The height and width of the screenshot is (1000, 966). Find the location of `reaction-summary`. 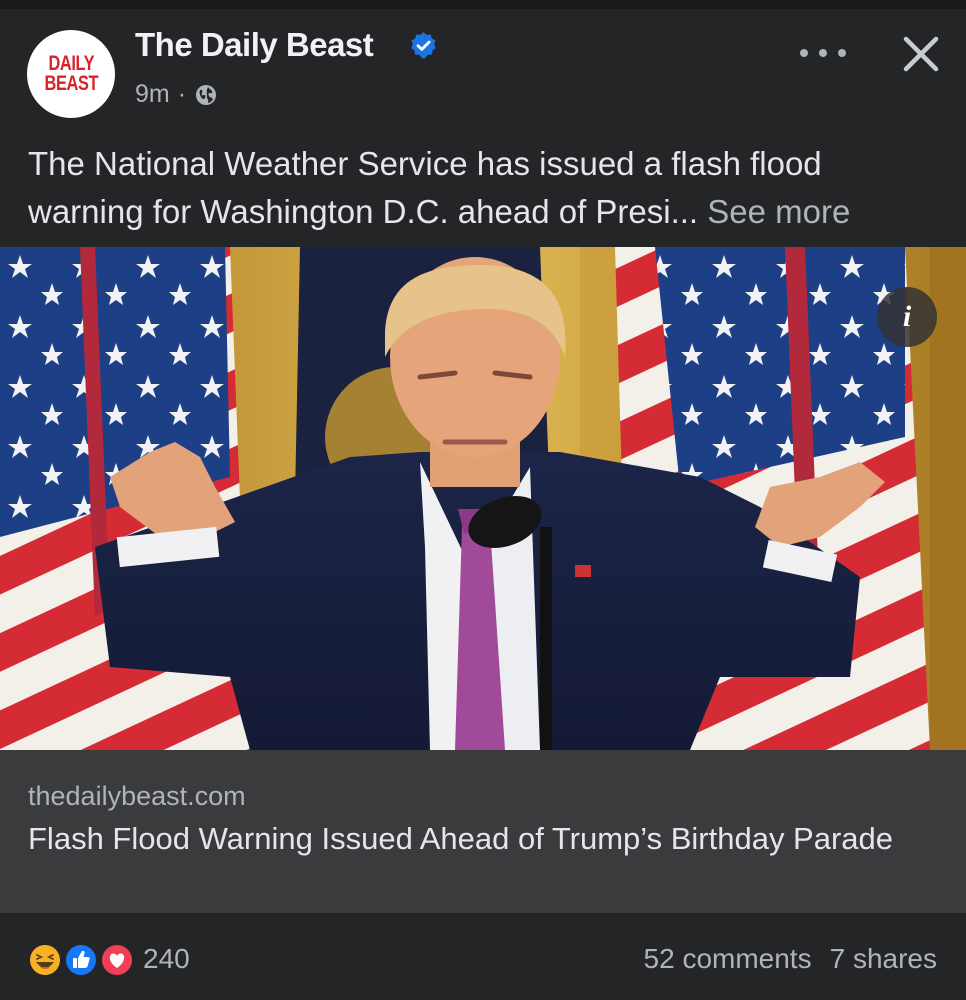

reaction-summary is located at coordinates (81, 960).